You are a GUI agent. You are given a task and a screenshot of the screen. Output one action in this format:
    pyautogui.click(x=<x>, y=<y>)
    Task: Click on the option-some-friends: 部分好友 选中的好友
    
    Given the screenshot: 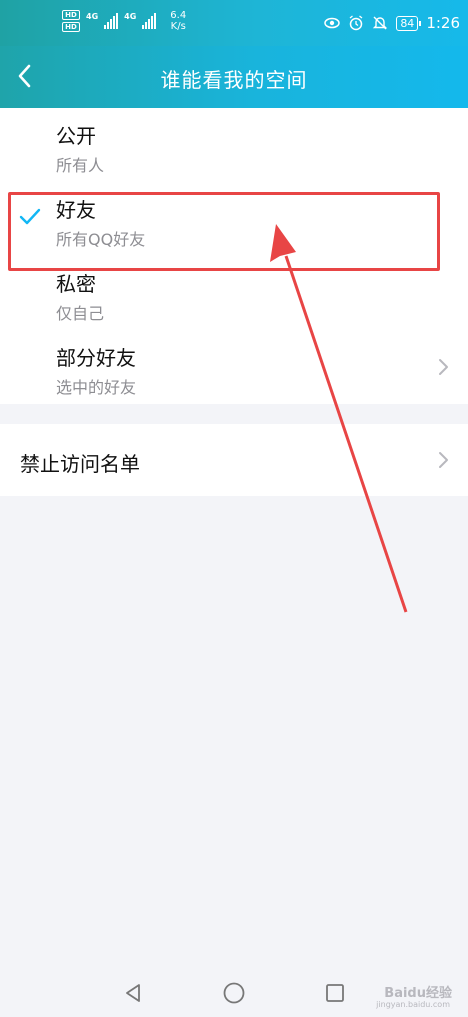 What is the action you would take?
    pyautogui.click(x=234, y=367)
    